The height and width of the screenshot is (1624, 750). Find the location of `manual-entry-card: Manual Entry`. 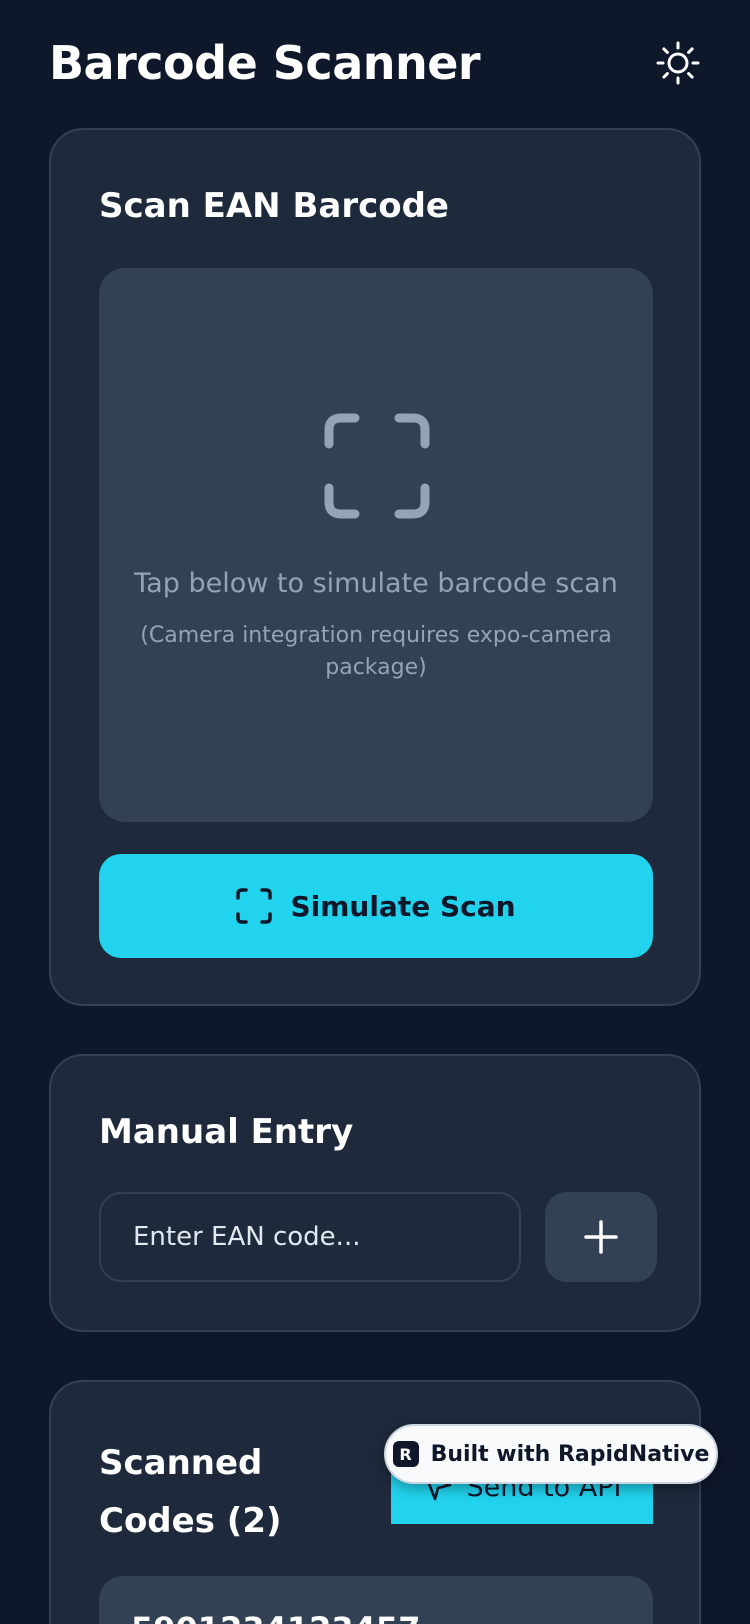

manual-entry-card: Manual Entry is located at coordinates (375, 1193).